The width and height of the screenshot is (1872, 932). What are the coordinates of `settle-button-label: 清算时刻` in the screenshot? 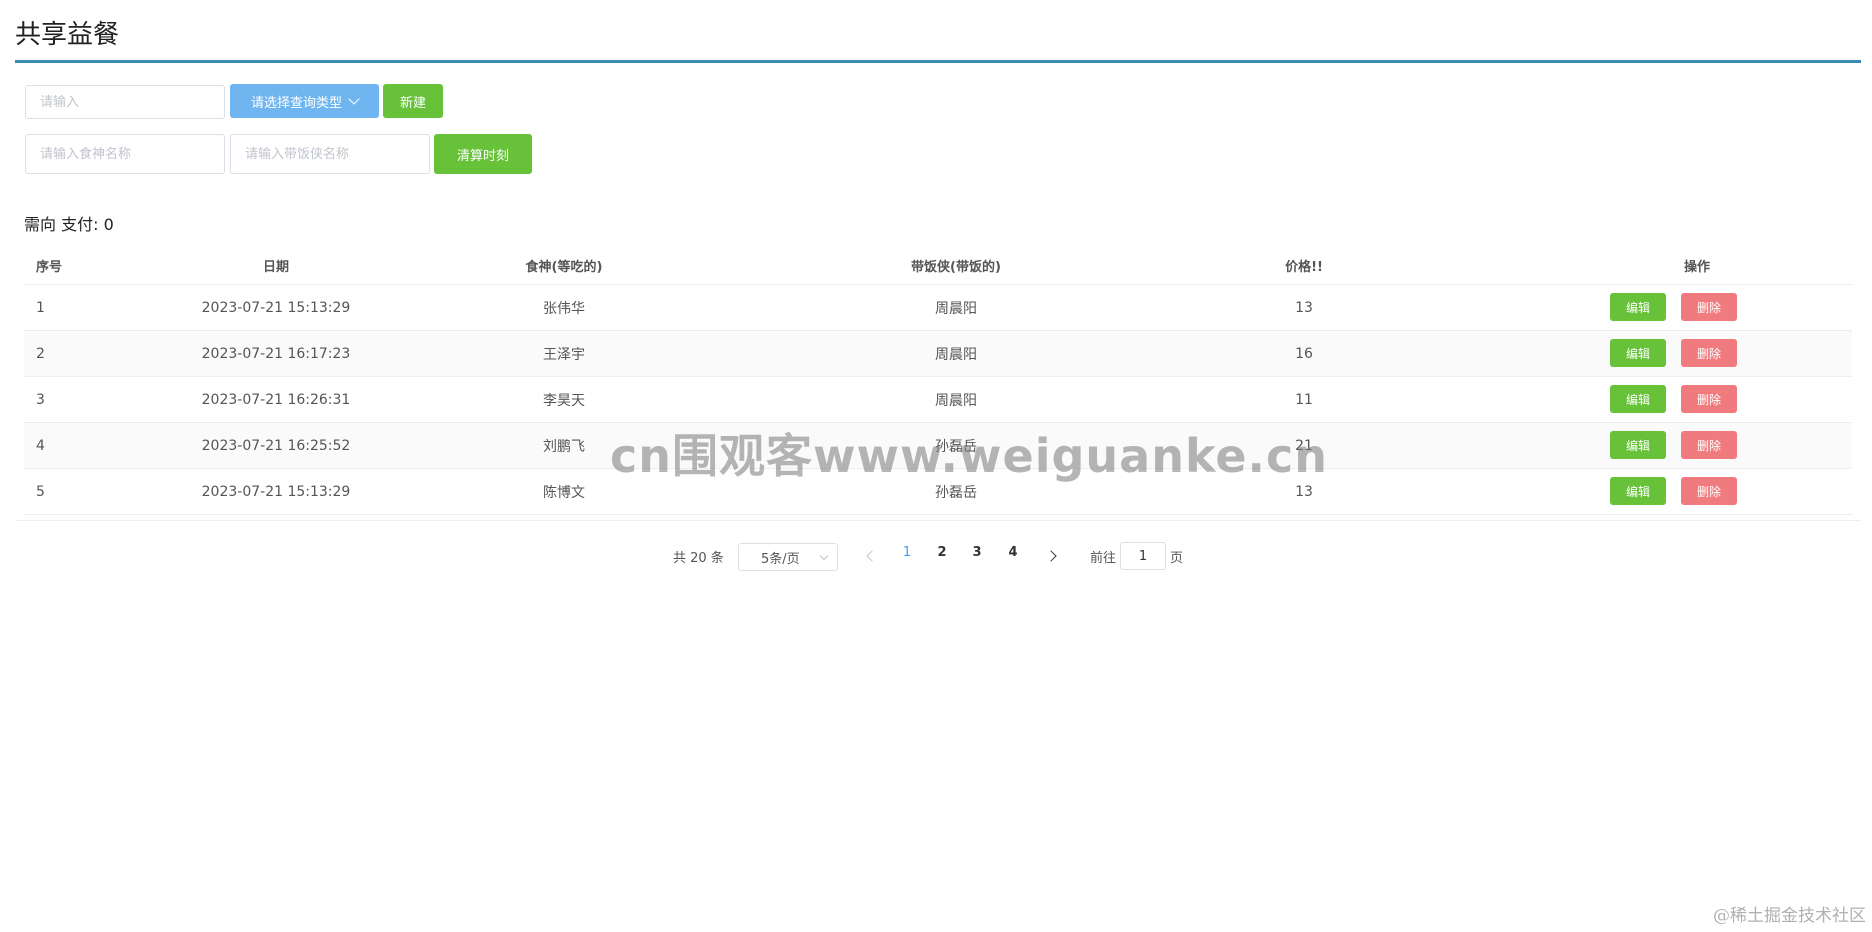 It's located at (482, 156).